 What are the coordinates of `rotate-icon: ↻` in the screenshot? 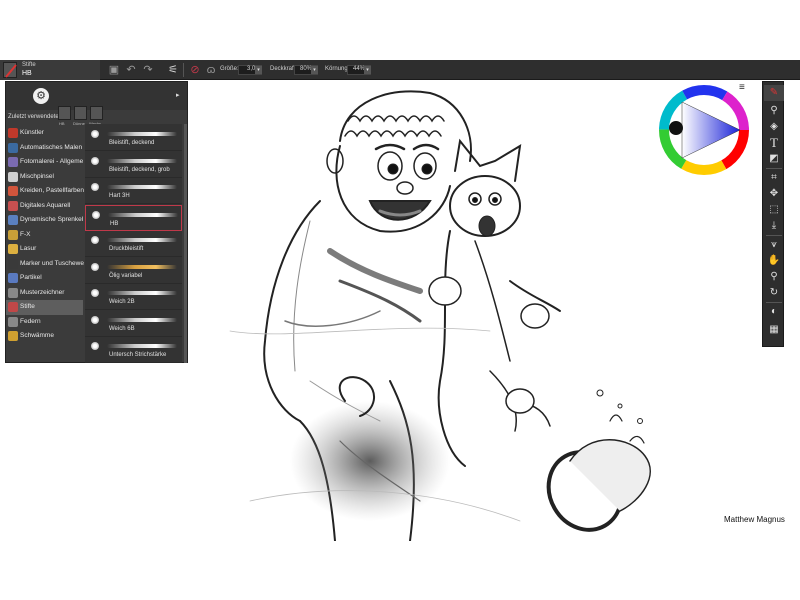 It's located at (774, 293).